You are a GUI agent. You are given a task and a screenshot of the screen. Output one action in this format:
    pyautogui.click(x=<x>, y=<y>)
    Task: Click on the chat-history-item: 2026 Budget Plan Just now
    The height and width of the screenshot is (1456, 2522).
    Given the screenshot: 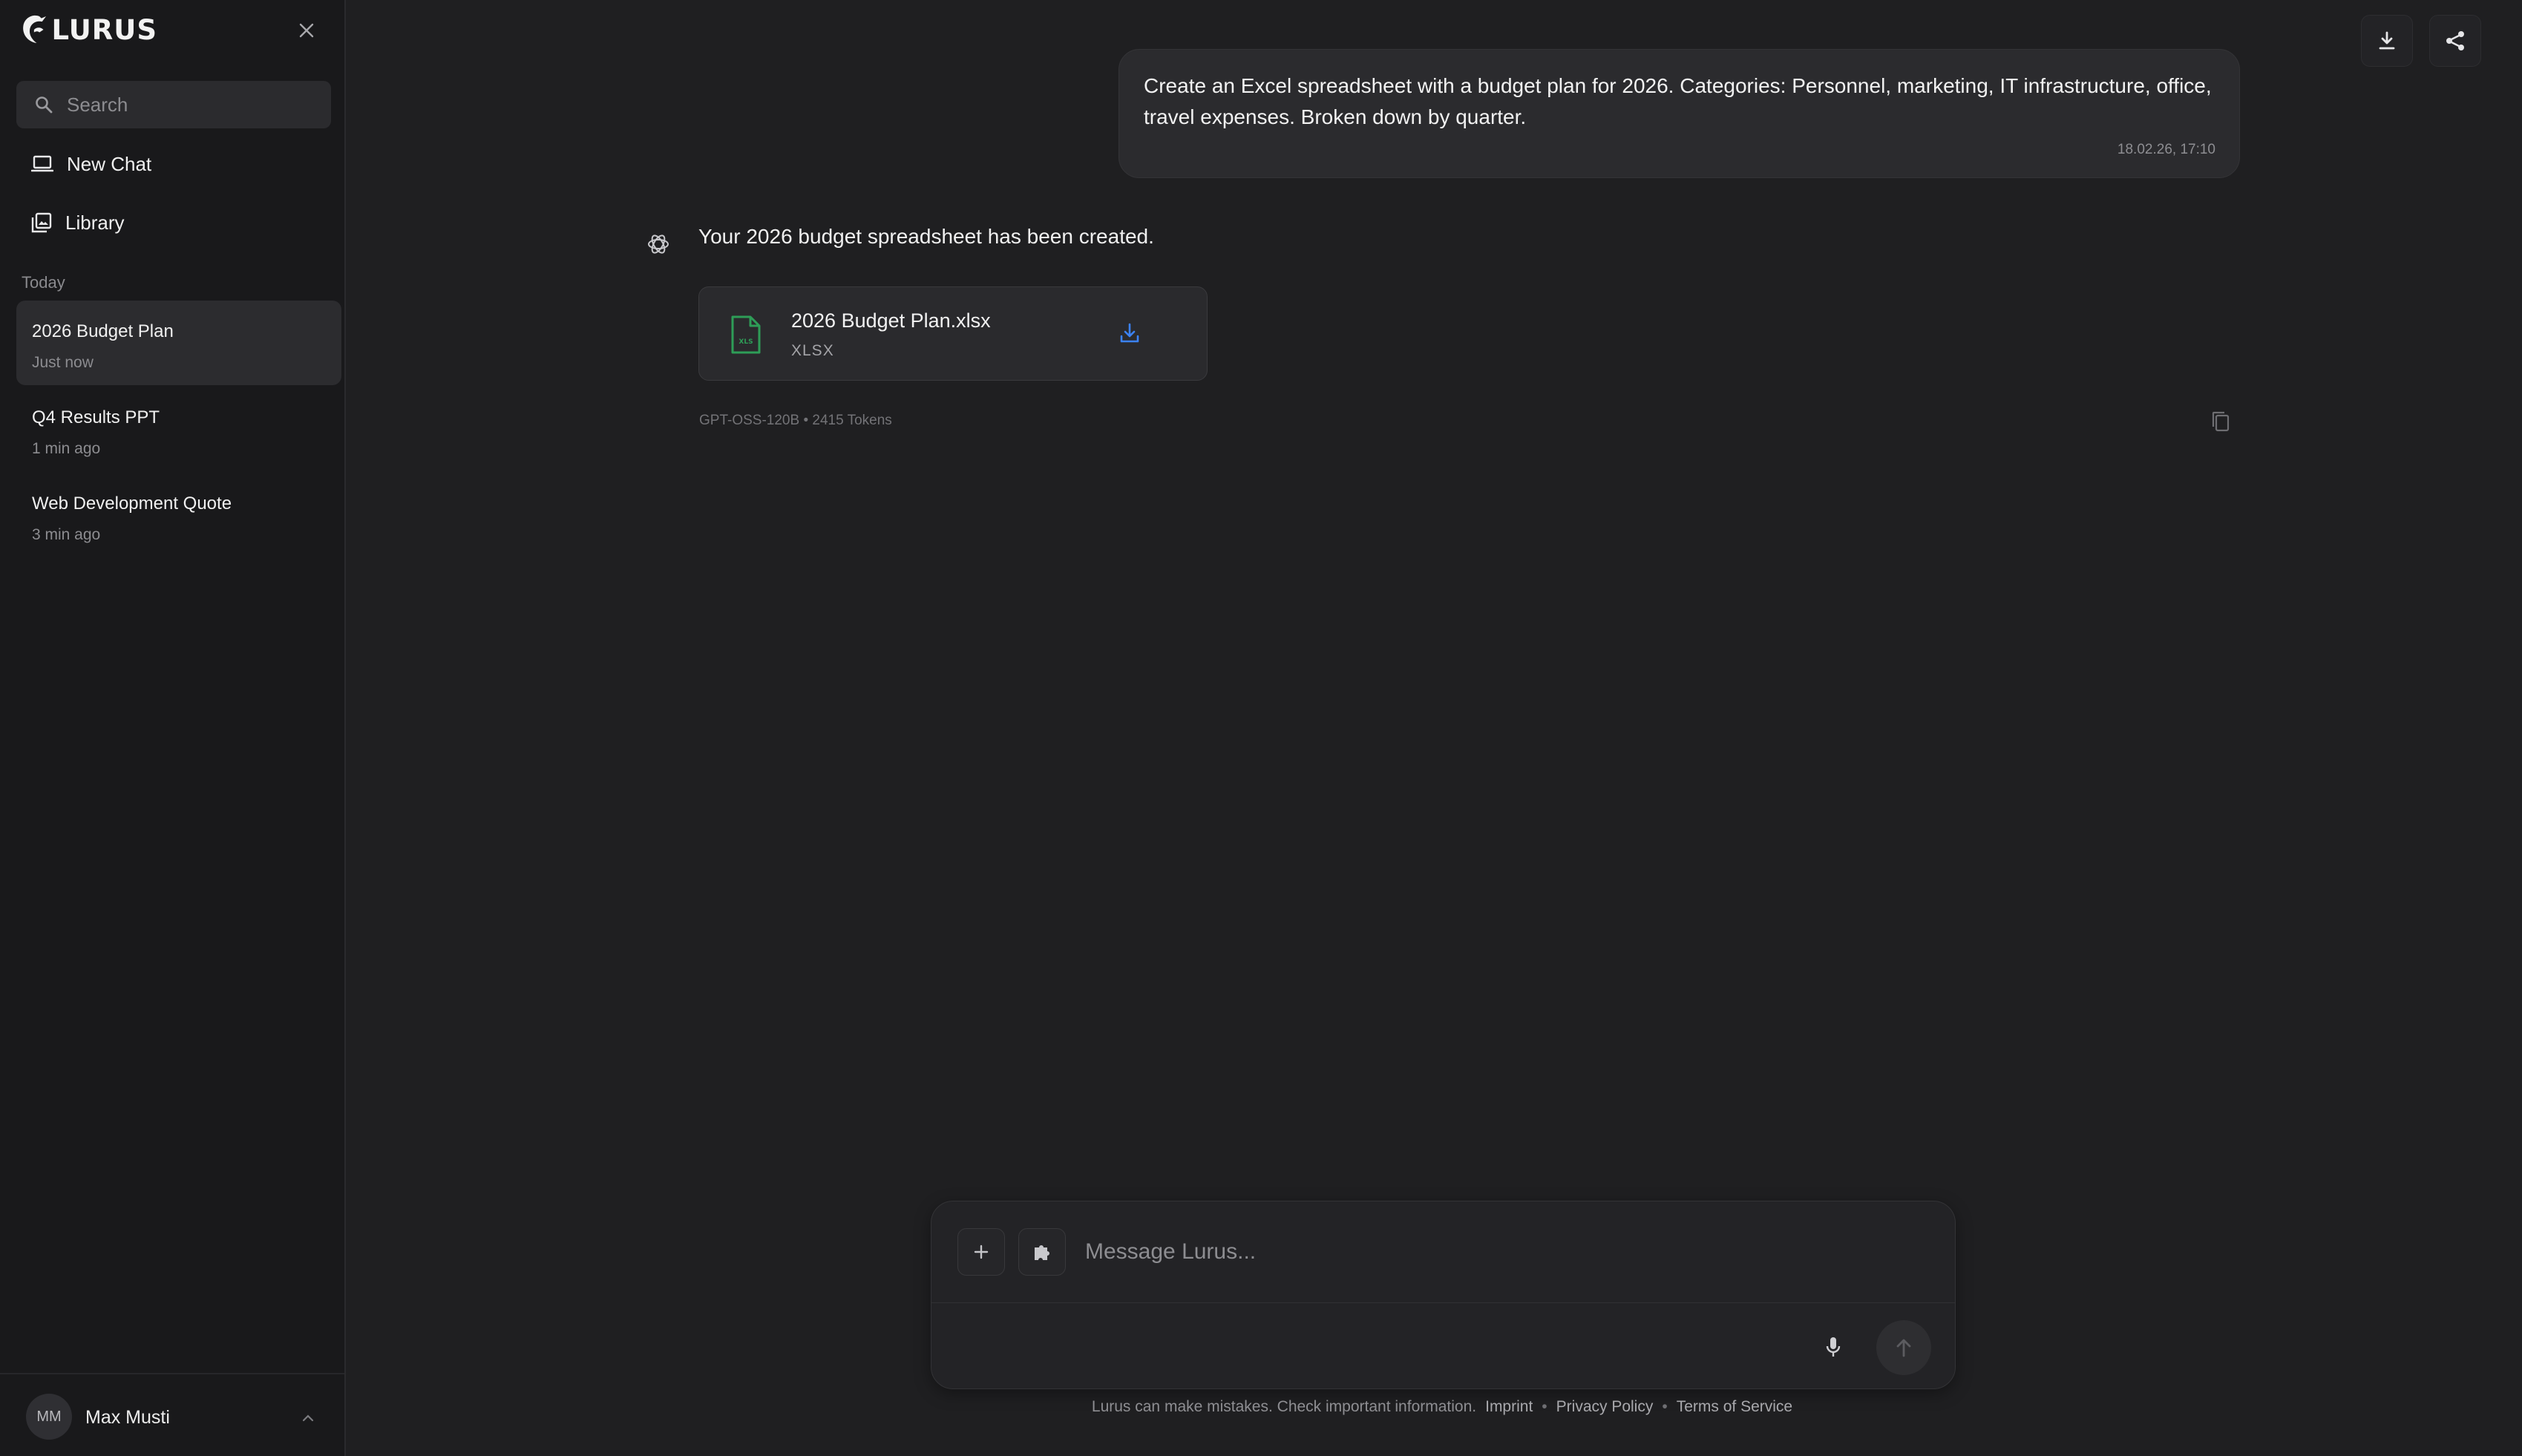 What is the action you would take?
    pyautogui.click(x=179, y=343)
    